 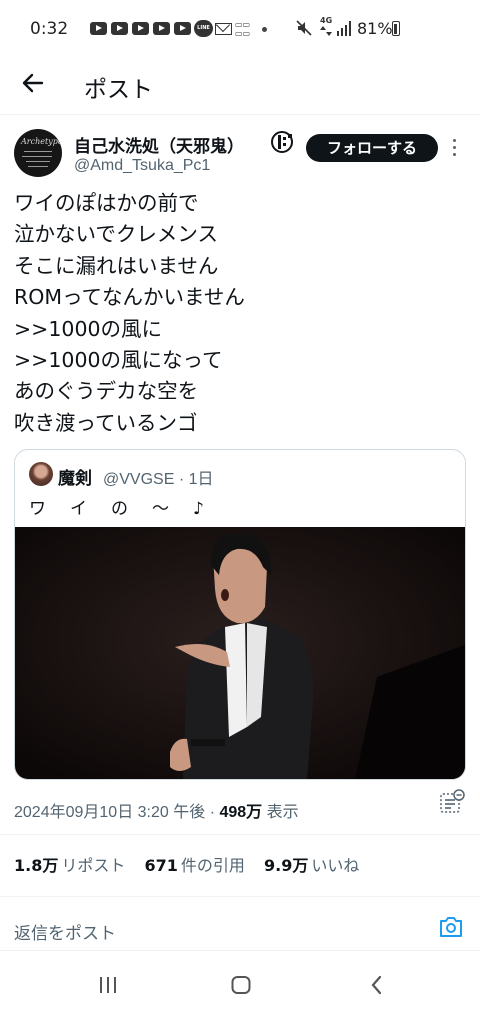 I want to click on post-text-line: あのぐうデカな空を, so click(x=106, y=391).